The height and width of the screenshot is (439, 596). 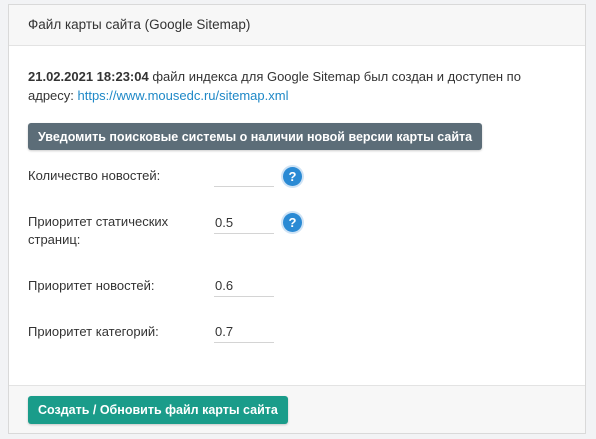 What do you see at coordinates (244, 176) in the screenshot?
I see `news-count-input` at bounding box center [244, 176].